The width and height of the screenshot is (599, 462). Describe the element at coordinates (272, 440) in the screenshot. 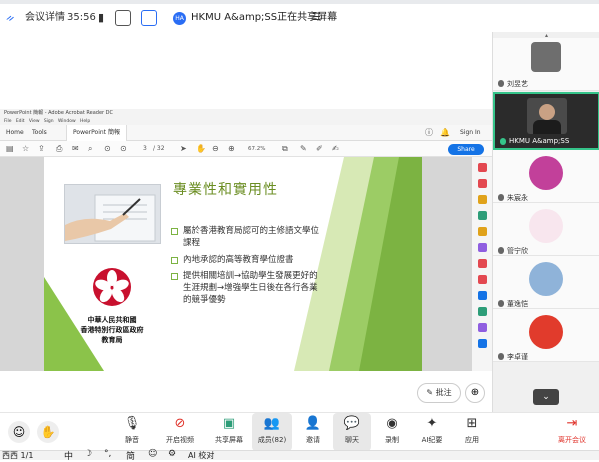

I see `members-label: 成员(82)` at that location.